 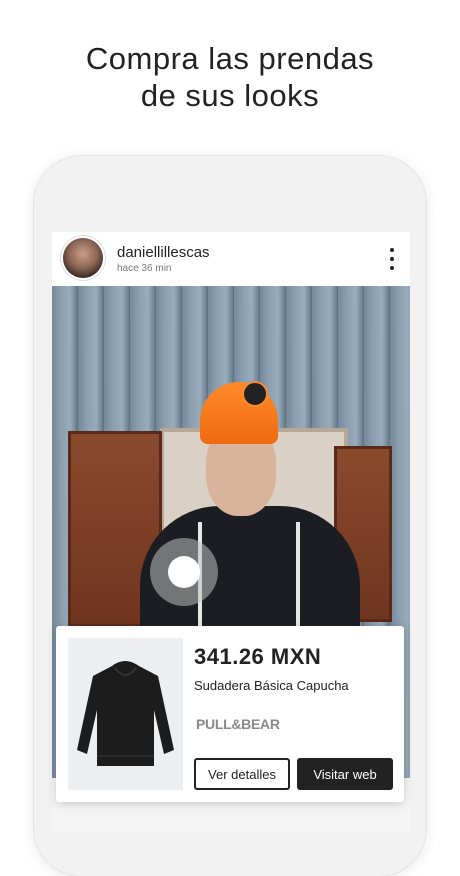 What do you see at coordinates (230, 95) in the screenshot?
I see `headline-line-2: de sus looks` at bounding box center [230, 95].